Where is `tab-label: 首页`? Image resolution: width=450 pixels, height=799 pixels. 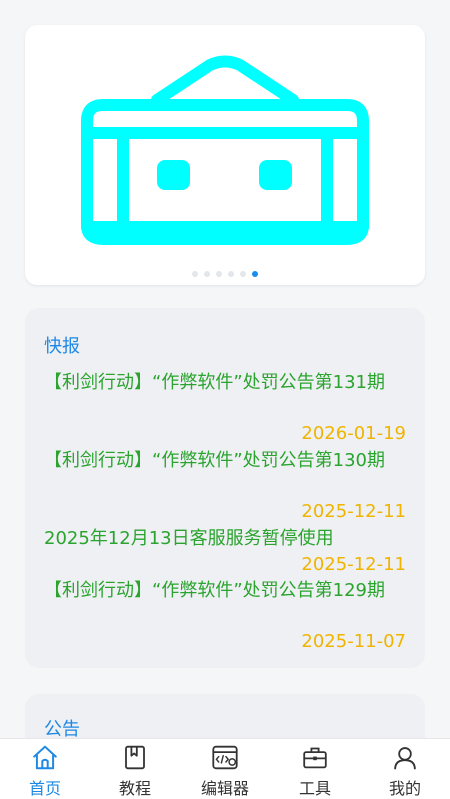 tab-label: 首页 is located at coordinates (44, 788).